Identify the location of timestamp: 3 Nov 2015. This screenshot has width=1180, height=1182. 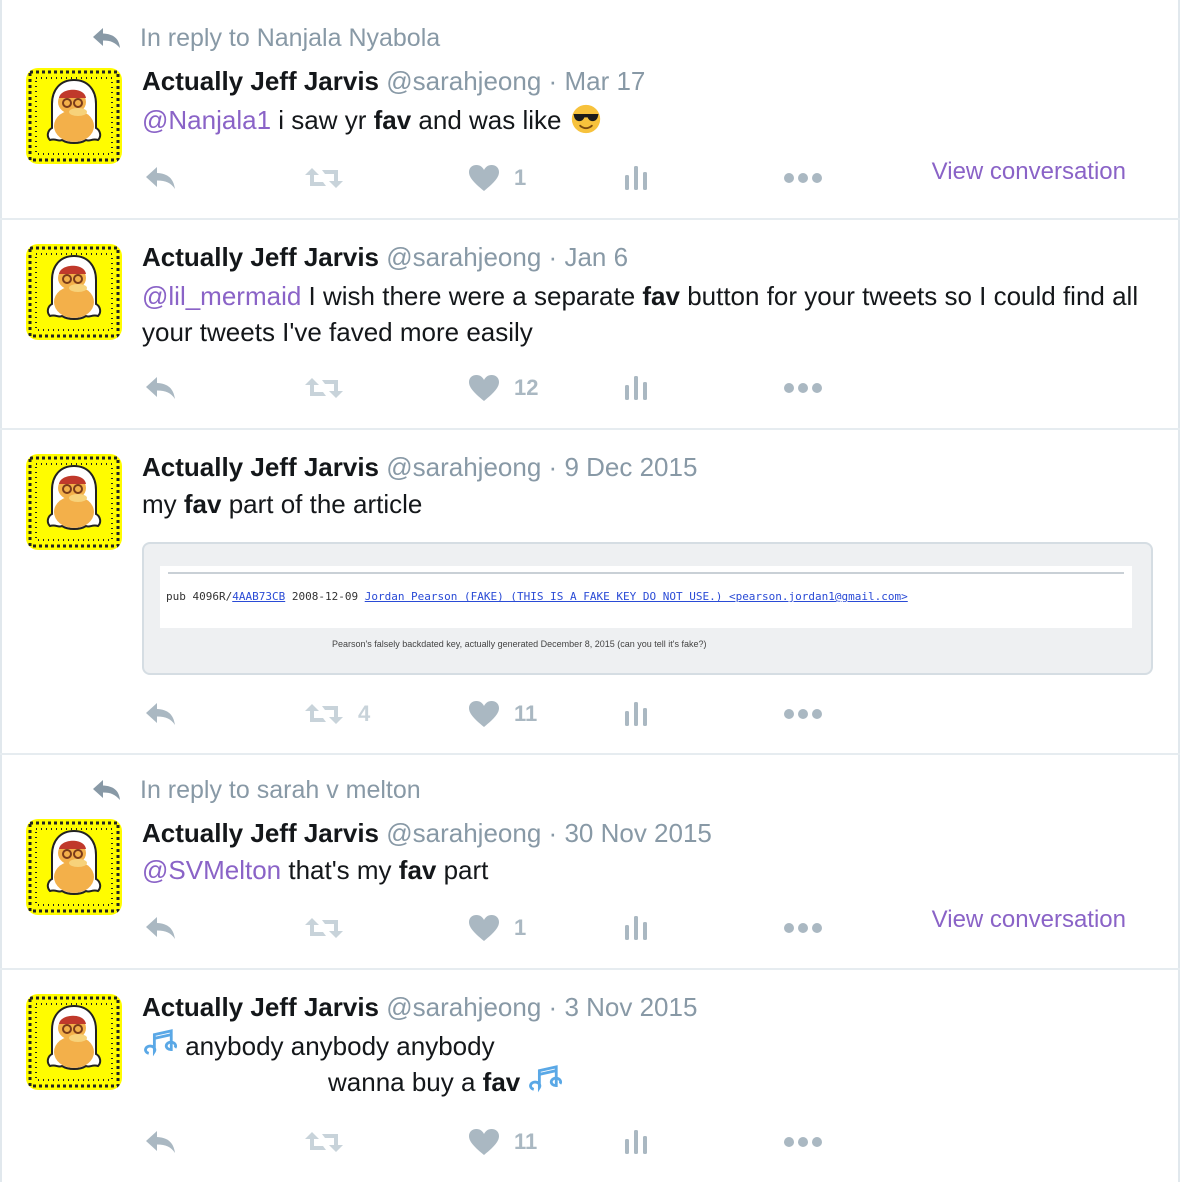
(630, 1007).